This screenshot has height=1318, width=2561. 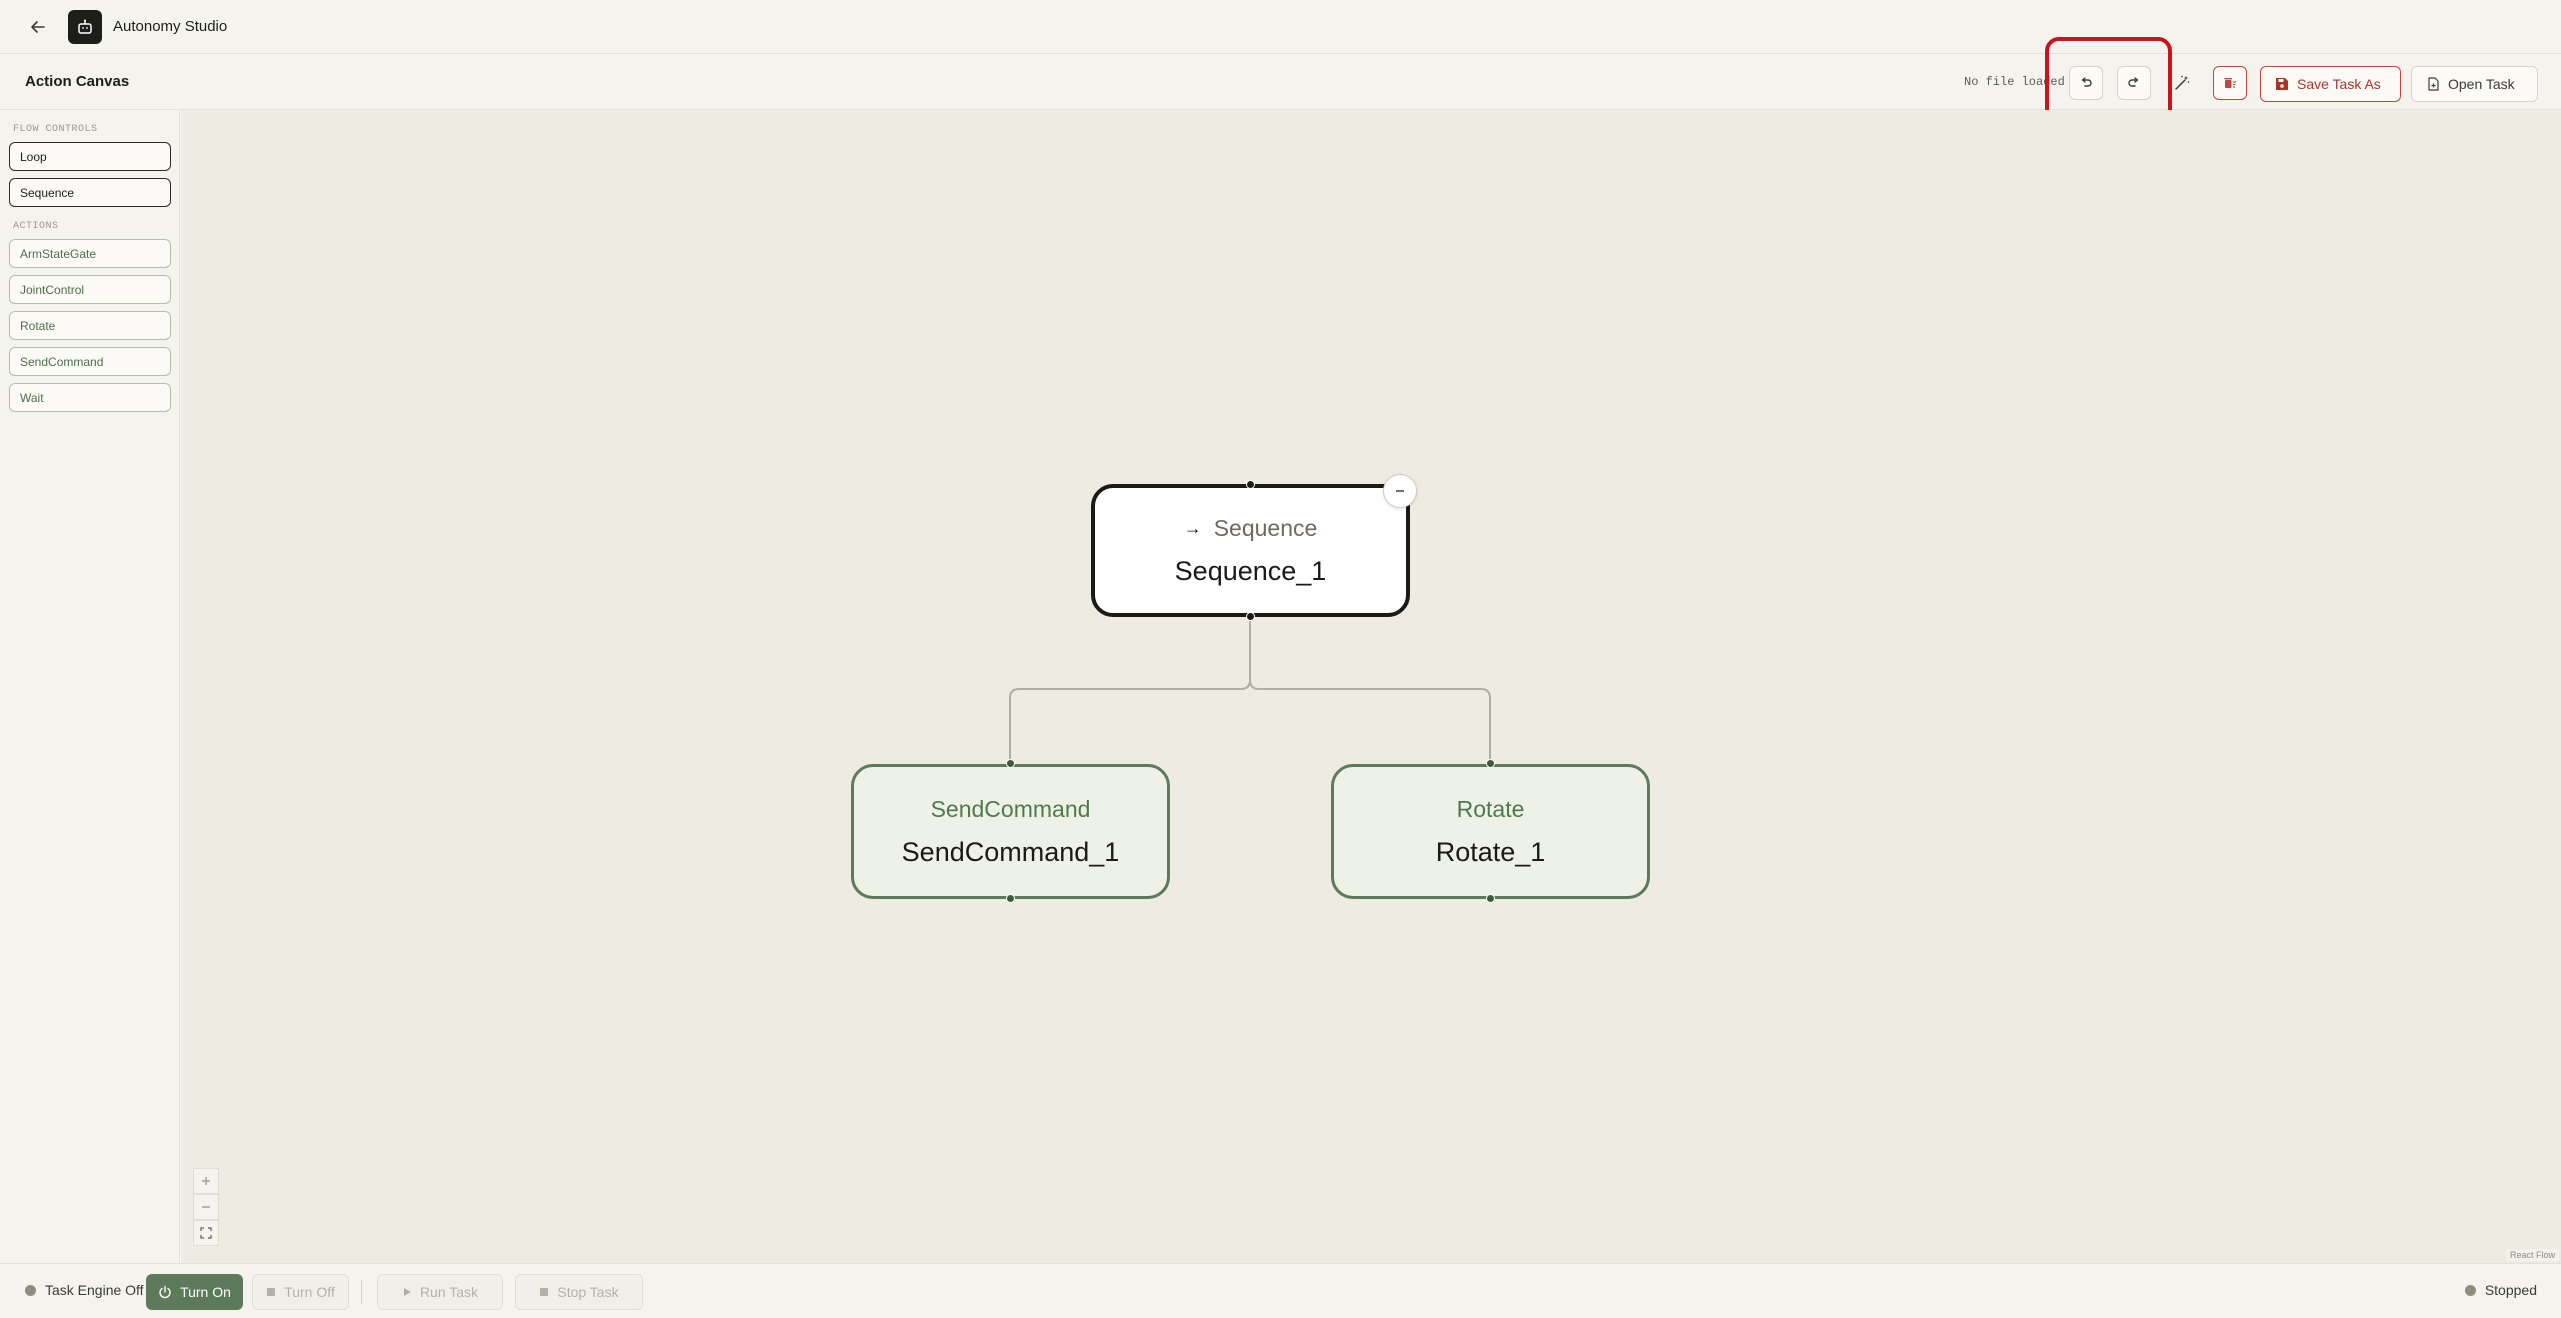 I want to click on file-status-text: No file loaded, so click(x=2014, y=82).